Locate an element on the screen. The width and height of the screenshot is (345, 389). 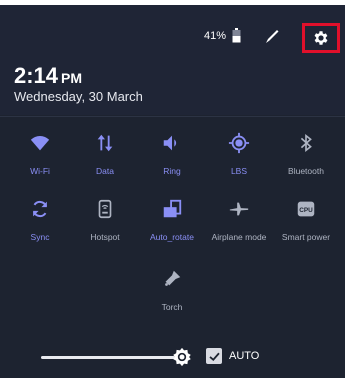
tile-airplane-mode: Airplane mode is located at coordinates (239, 222).